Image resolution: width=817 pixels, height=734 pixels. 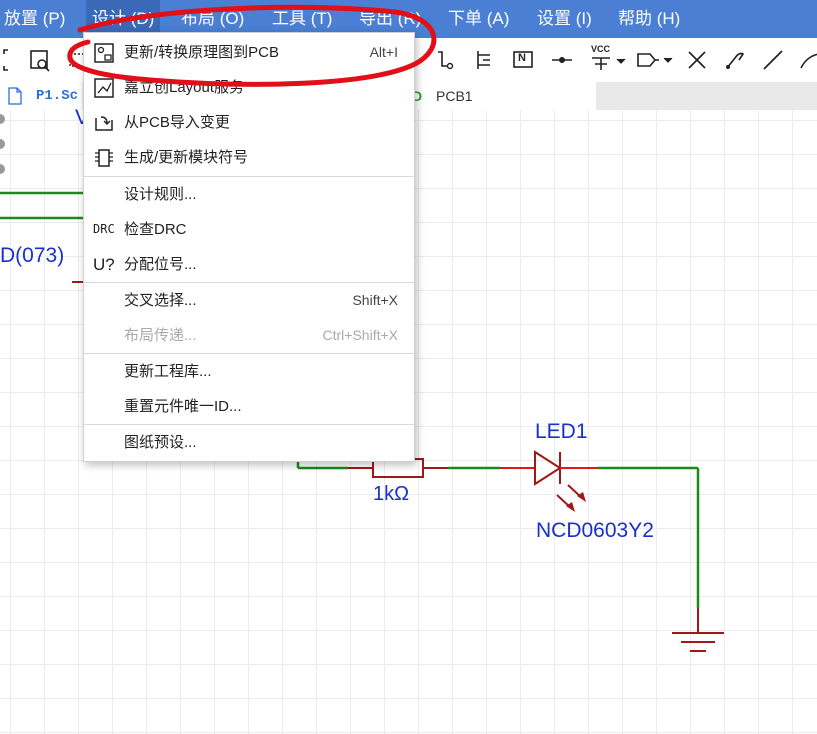 What do you see at coordinates (249, 122) in the screenshot?
I see `menu-item-import-changes: 从PCB导入变更` at bounding box center [249, 122].